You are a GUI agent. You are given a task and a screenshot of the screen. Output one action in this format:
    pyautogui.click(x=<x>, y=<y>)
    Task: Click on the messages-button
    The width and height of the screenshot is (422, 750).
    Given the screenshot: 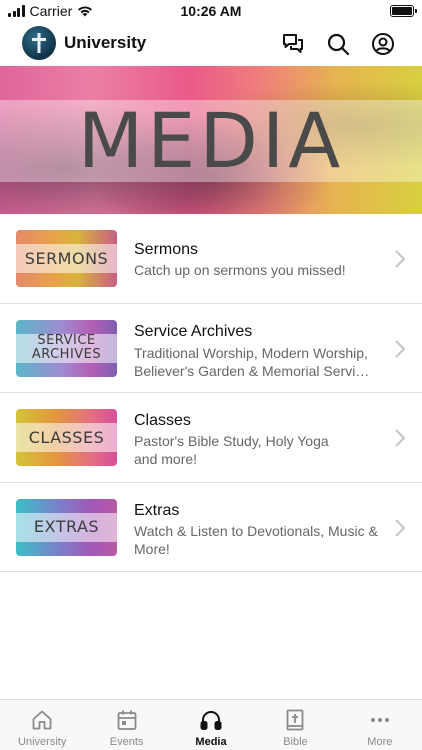 What is the action you would take?
    pyautogui.click(x=293, y=44)
    